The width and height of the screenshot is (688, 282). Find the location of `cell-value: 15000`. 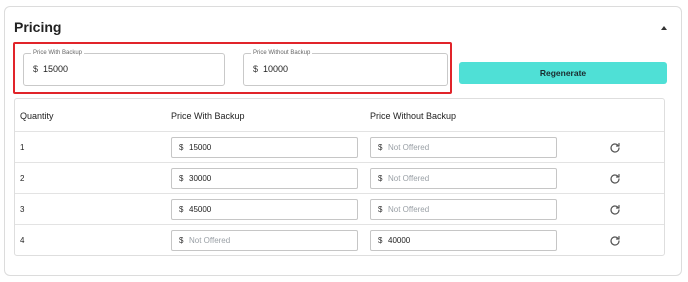

cell-value: 15000 is located at coordinates (200, 147).